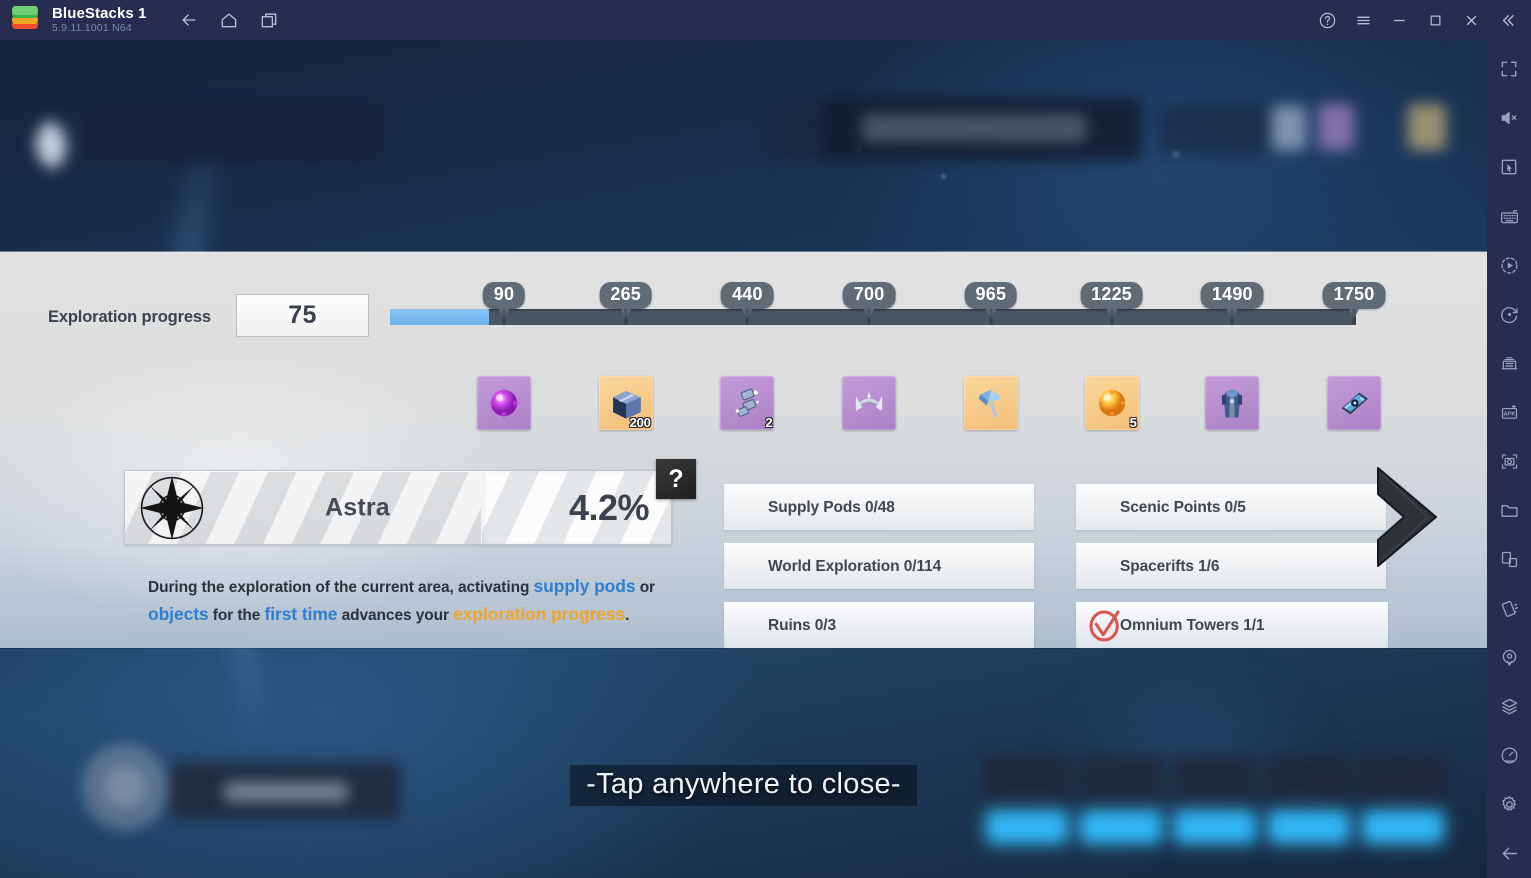  Describe the element at coordinates (855, 566) in the screenshot. I see `stat-label: World Exploration 0/114` at that location.